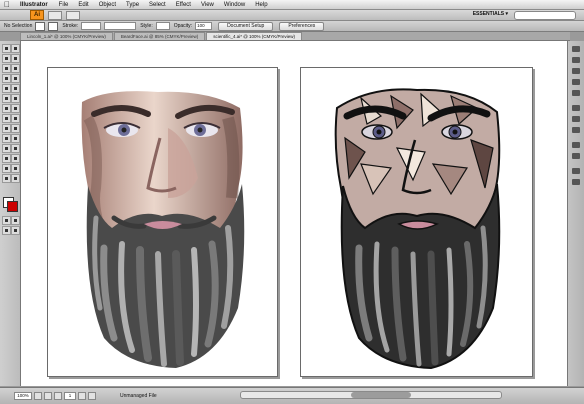 The image size is (584, 404). Describe the element at coordinates (6, 148) in the screenshot. I see `eyedropper-tool-icon` at that location.